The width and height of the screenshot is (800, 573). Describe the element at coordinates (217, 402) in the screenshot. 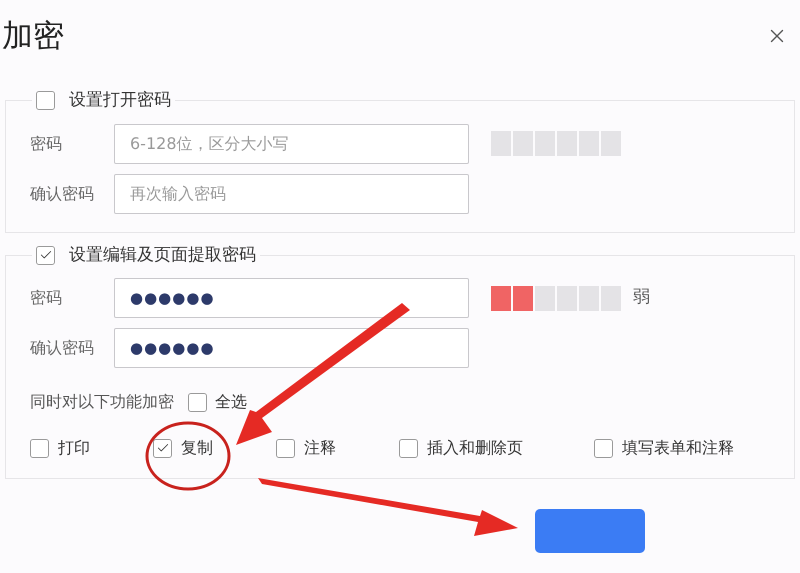

I see `select-all-checkbox-label: 全选` at that location.